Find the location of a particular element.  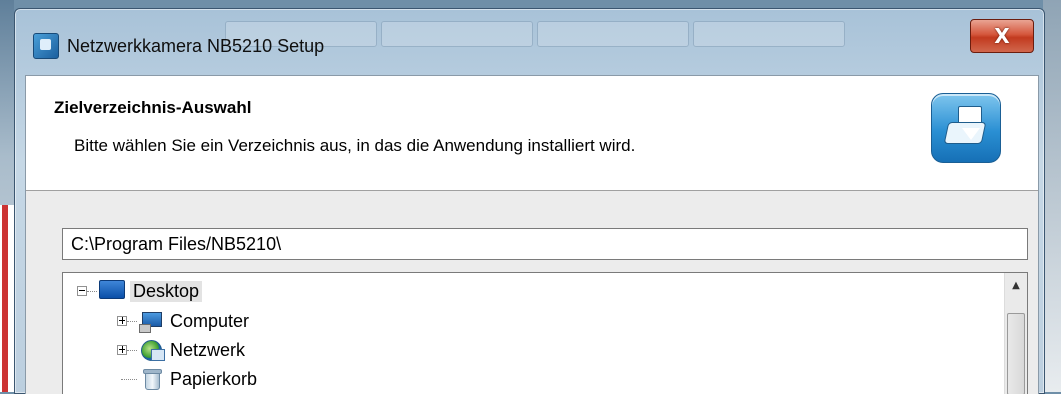

tree-item-network: Netzwerk is located at coordinates (181, 350).